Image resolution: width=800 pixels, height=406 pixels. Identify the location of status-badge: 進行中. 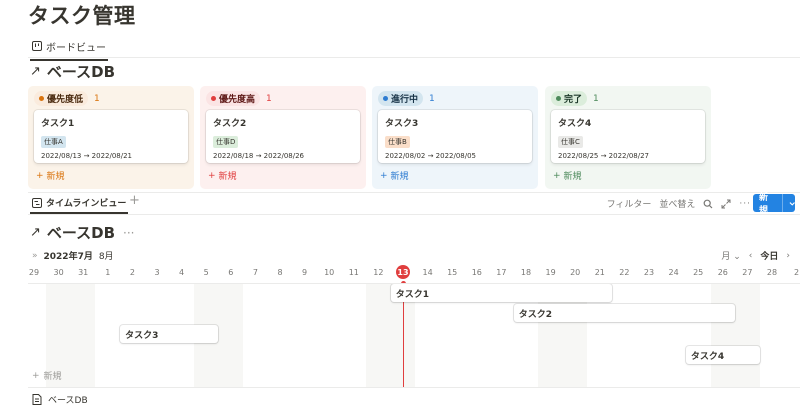
(401, 98).